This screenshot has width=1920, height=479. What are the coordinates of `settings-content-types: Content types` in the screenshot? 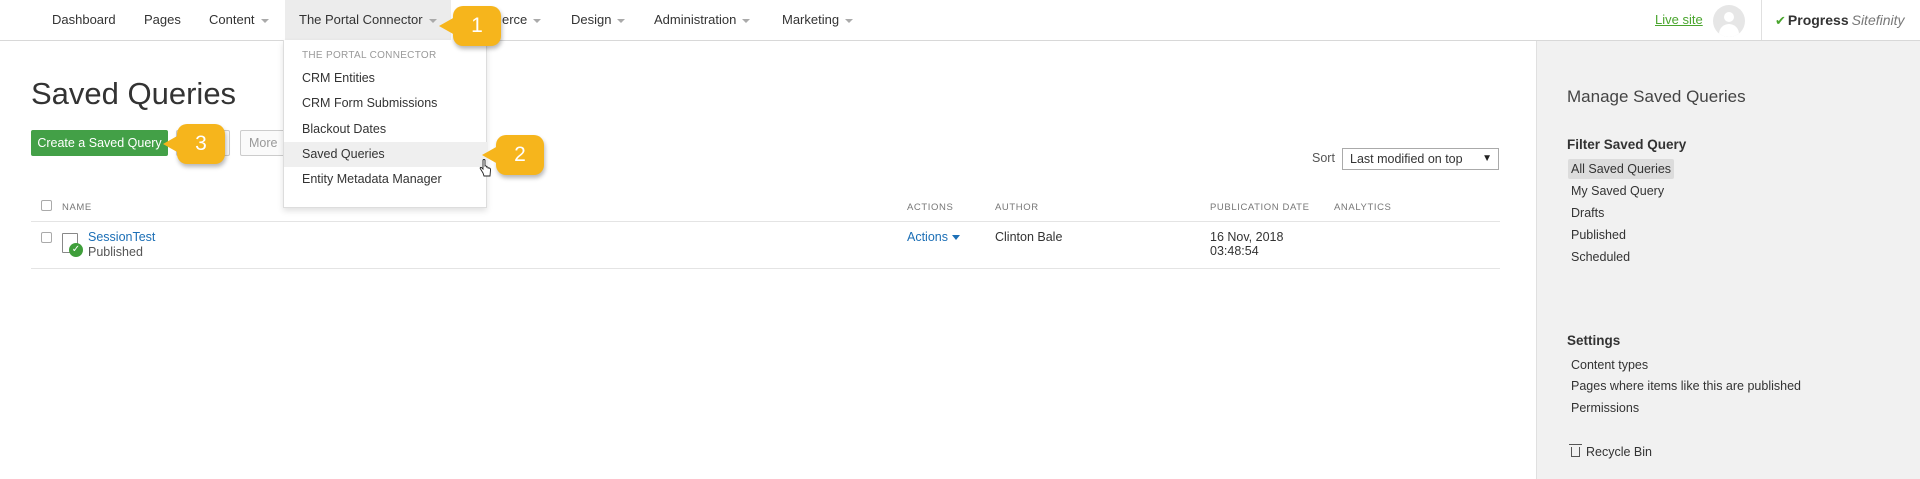 It's located at (1609, 365).